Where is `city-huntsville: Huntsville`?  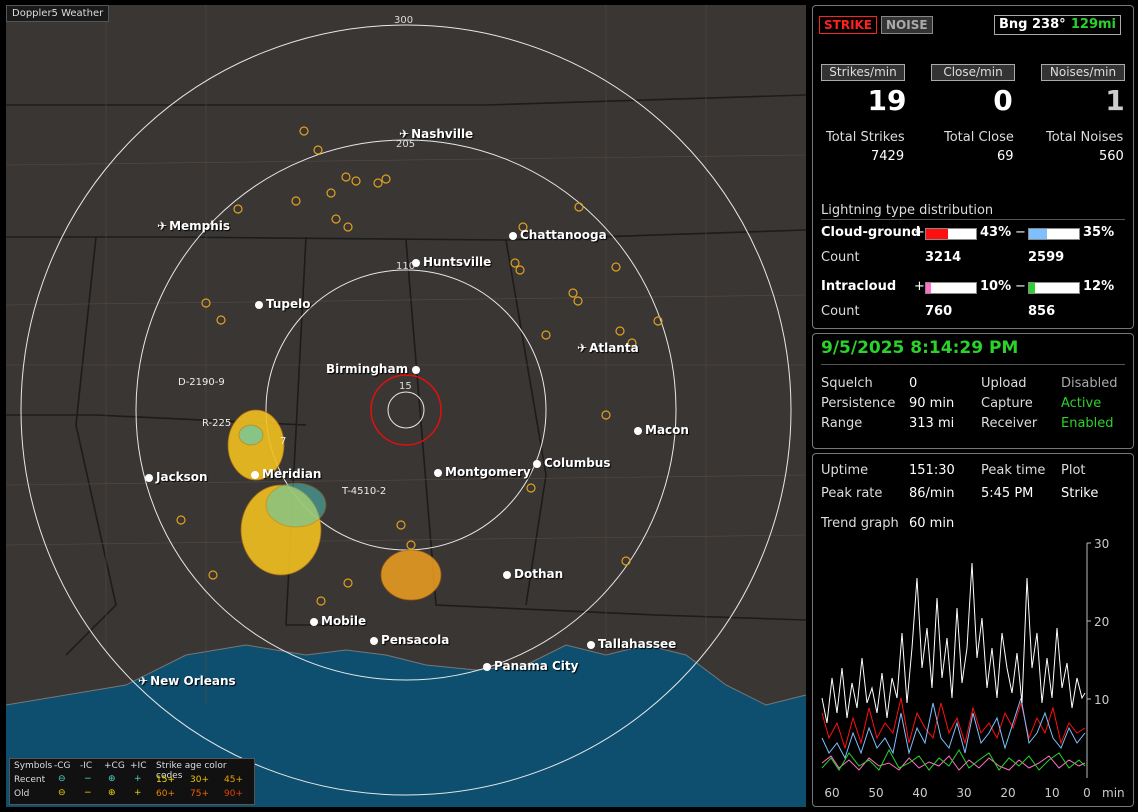
city-huntsville: Huntsville is located at coordinates (451, 262).